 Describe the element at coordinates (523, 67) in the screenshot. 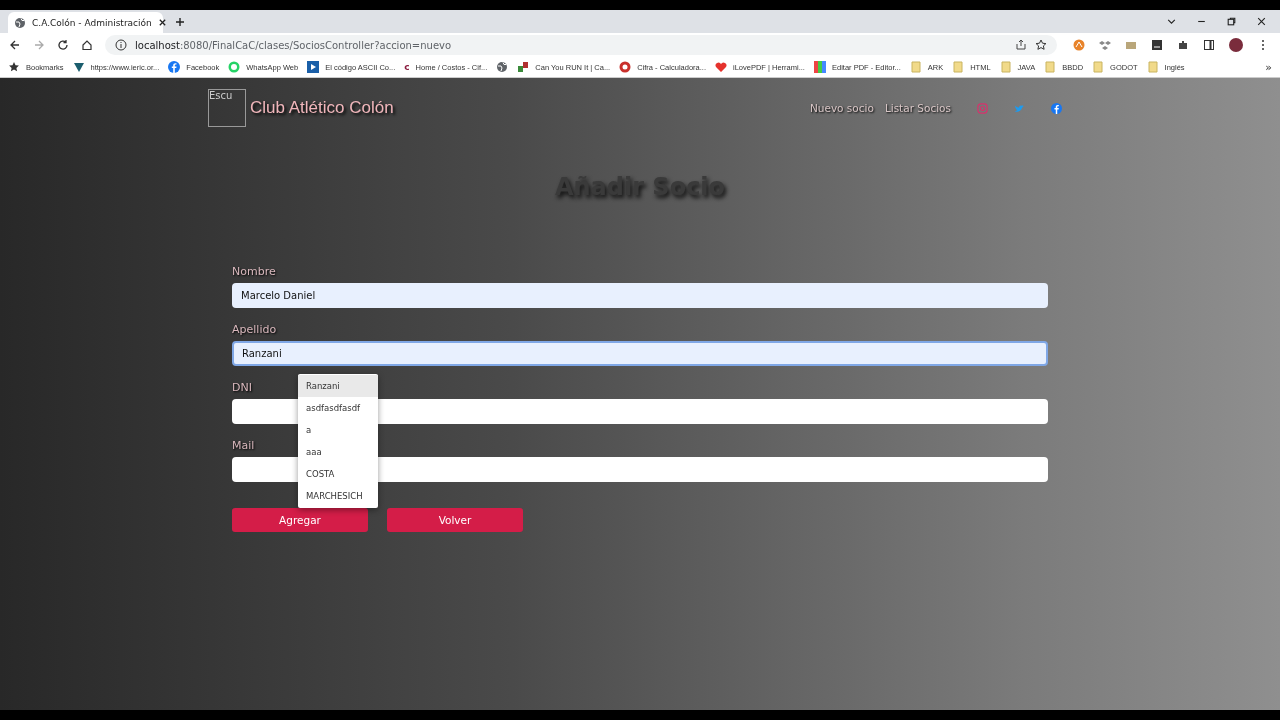

I see `game-icon` at that location.